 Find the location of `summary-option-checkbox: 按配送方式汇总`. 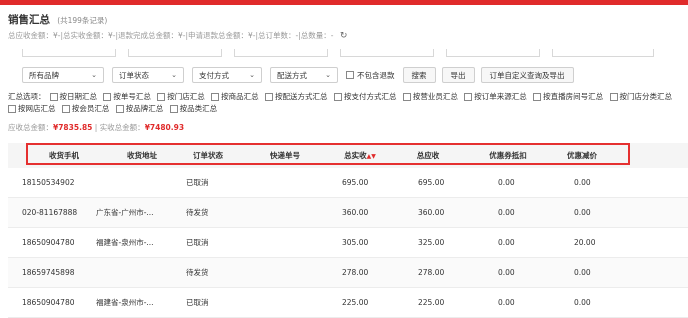

summary-option-checkbox: 按配送方式汇总 is located at coordinates (296, 96).